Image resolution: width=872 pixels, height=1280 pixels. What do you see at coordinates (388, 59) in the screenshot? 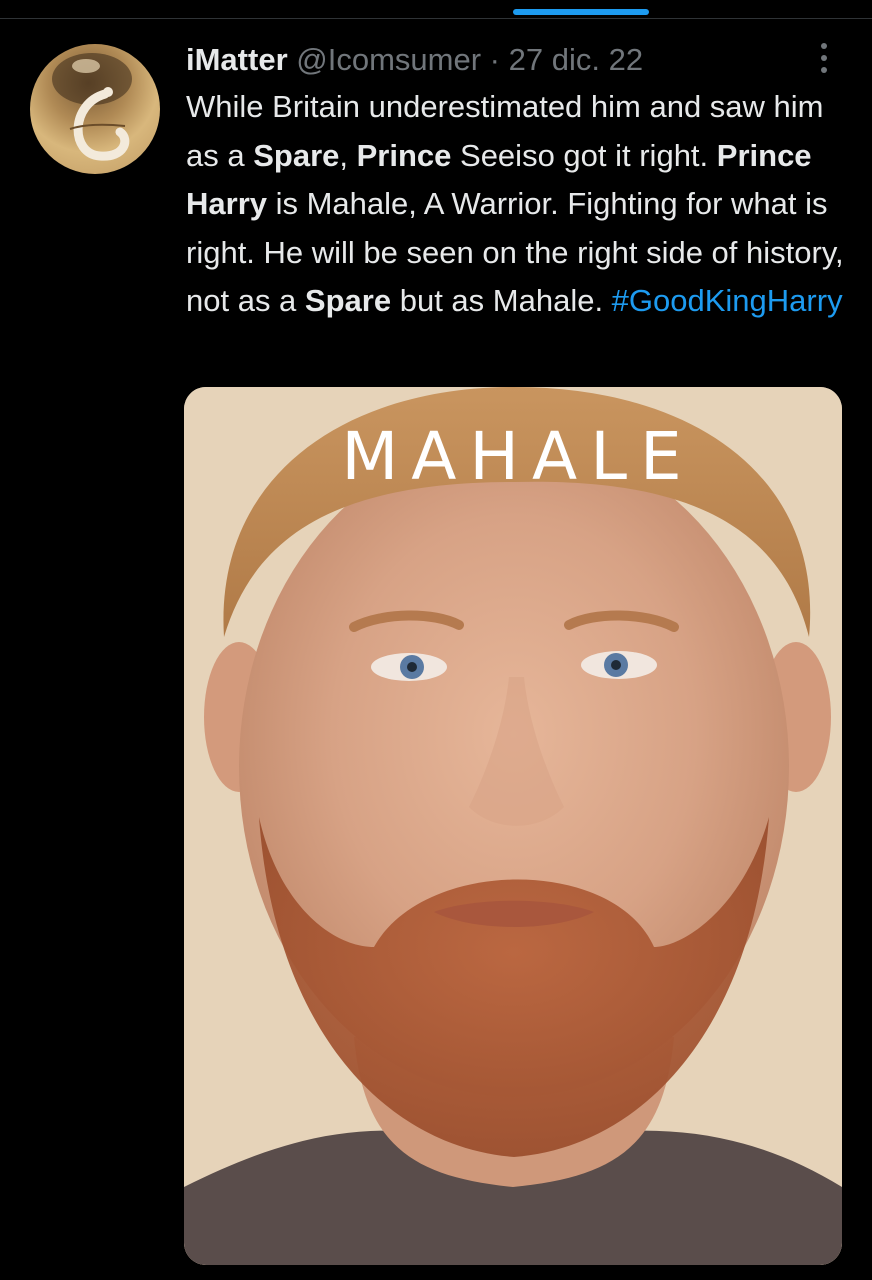
I see `author-handle: @Icomsumer` at bounding box center [388, 59].